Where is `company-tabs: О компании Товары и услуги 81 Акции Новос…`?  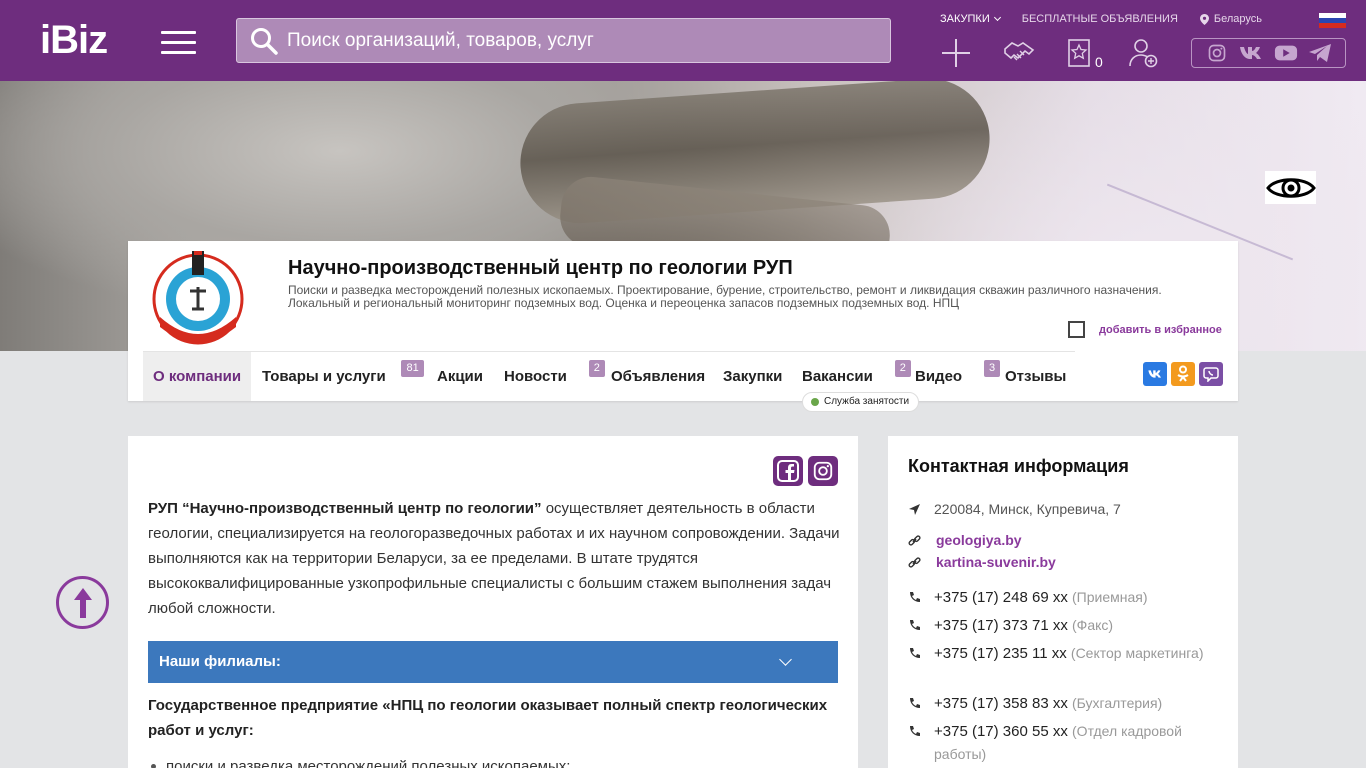 company-tabs: О компании Товары и услуги 81 Акции Новос… is located at coordinates (609, 376).